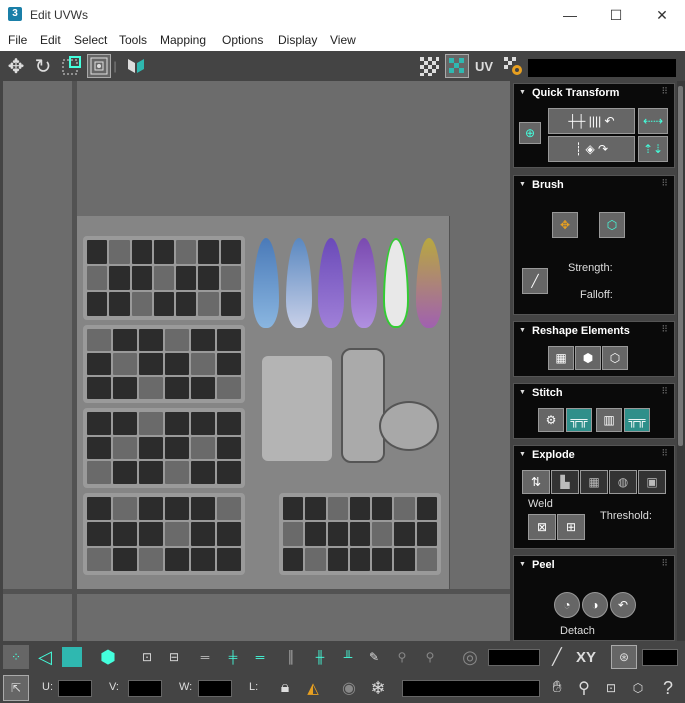  What do you see at coordinates (609, 420) in the screenshot?
I see `stitch-average-icon: ▥` at bounding box center [609, 420].